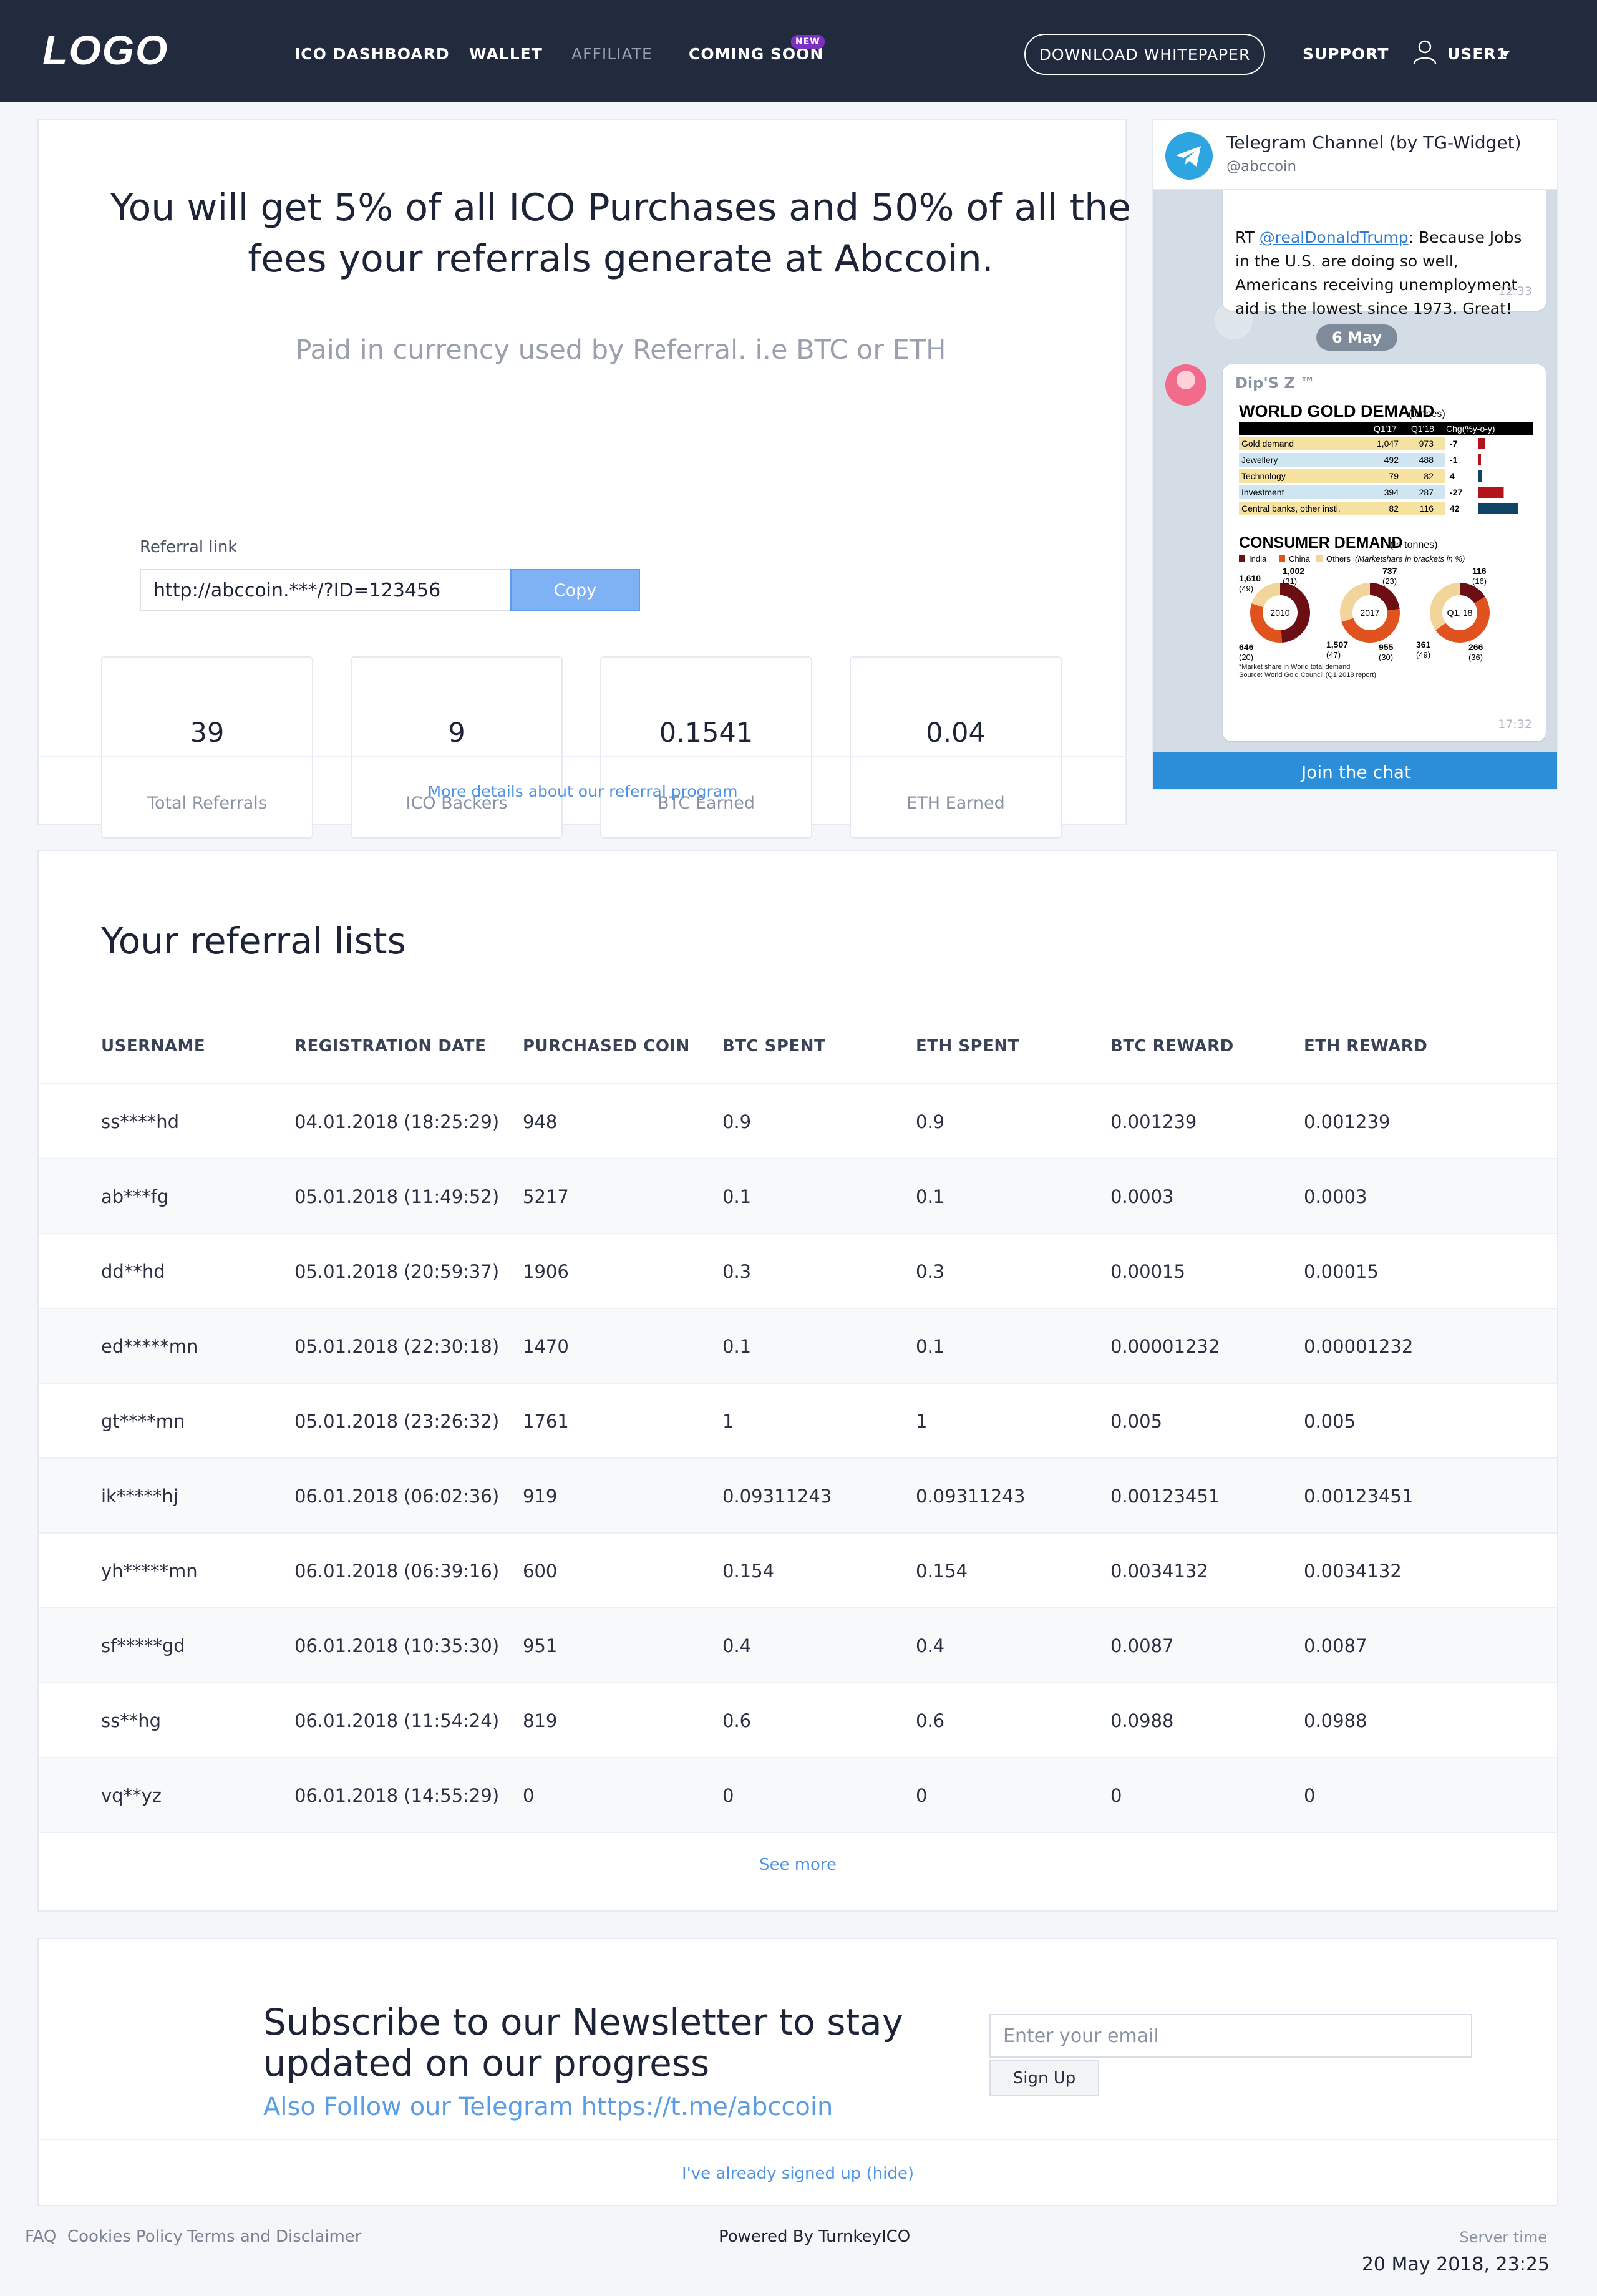 The height and width of the screenshot is (2296, 1597). What do you see at coordinates (125, 2236) in the screenshot?
I see `footer-cookies-policy: Cookies Policy` at bounding box center [125, 2236].